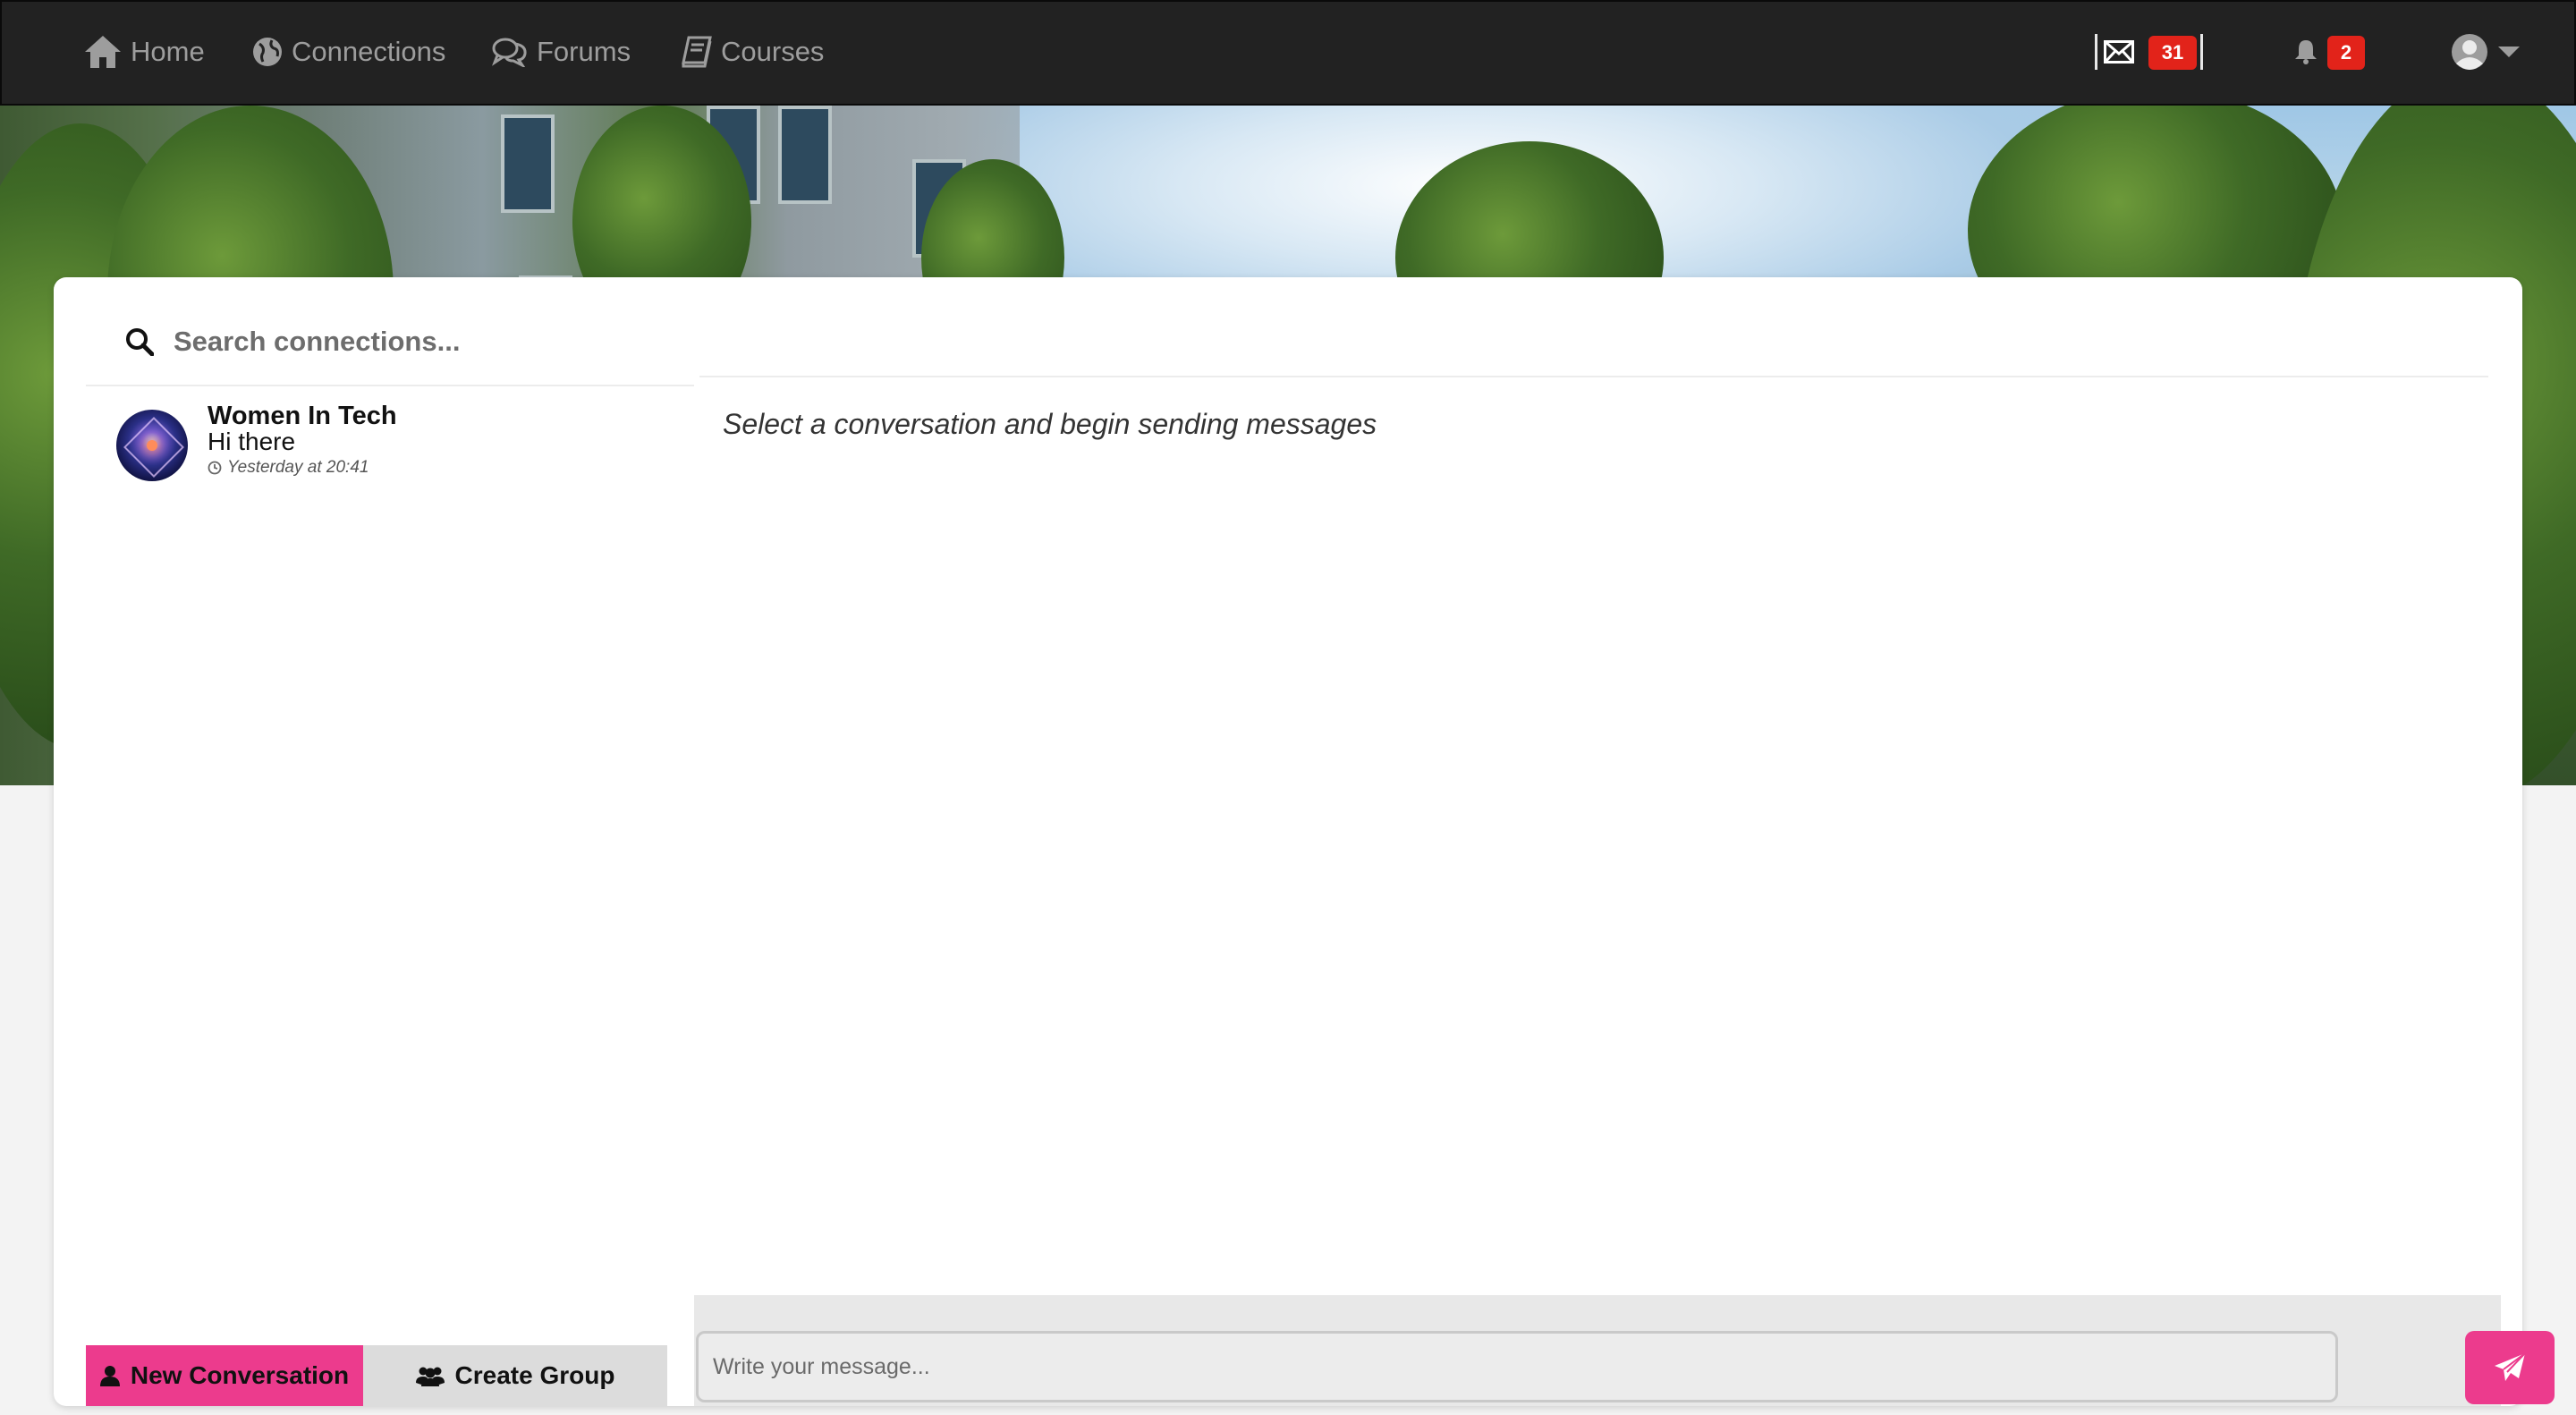 This screenshot has height=1415, width=2576. I want to click on message-composer, so click(1624, 1351).